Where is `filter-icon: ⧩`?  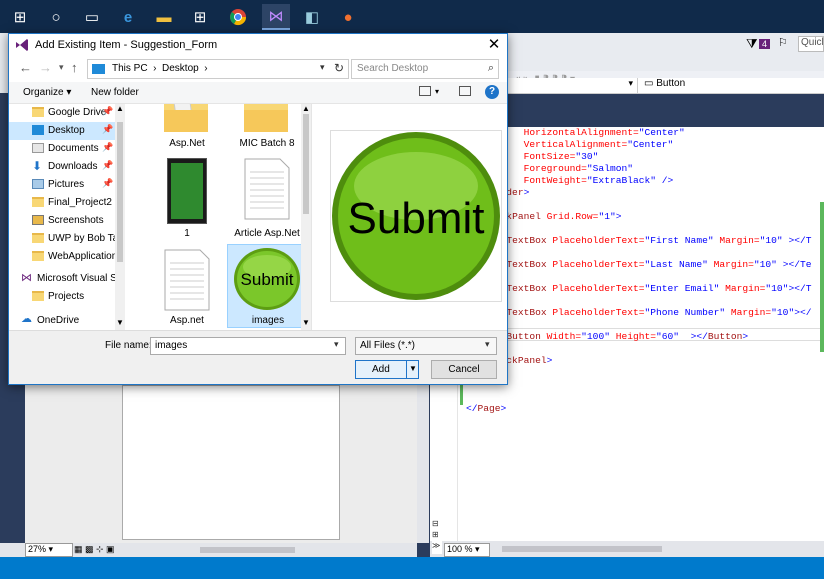
filter-icon: ⧩ is located at coordinates (752, 44).